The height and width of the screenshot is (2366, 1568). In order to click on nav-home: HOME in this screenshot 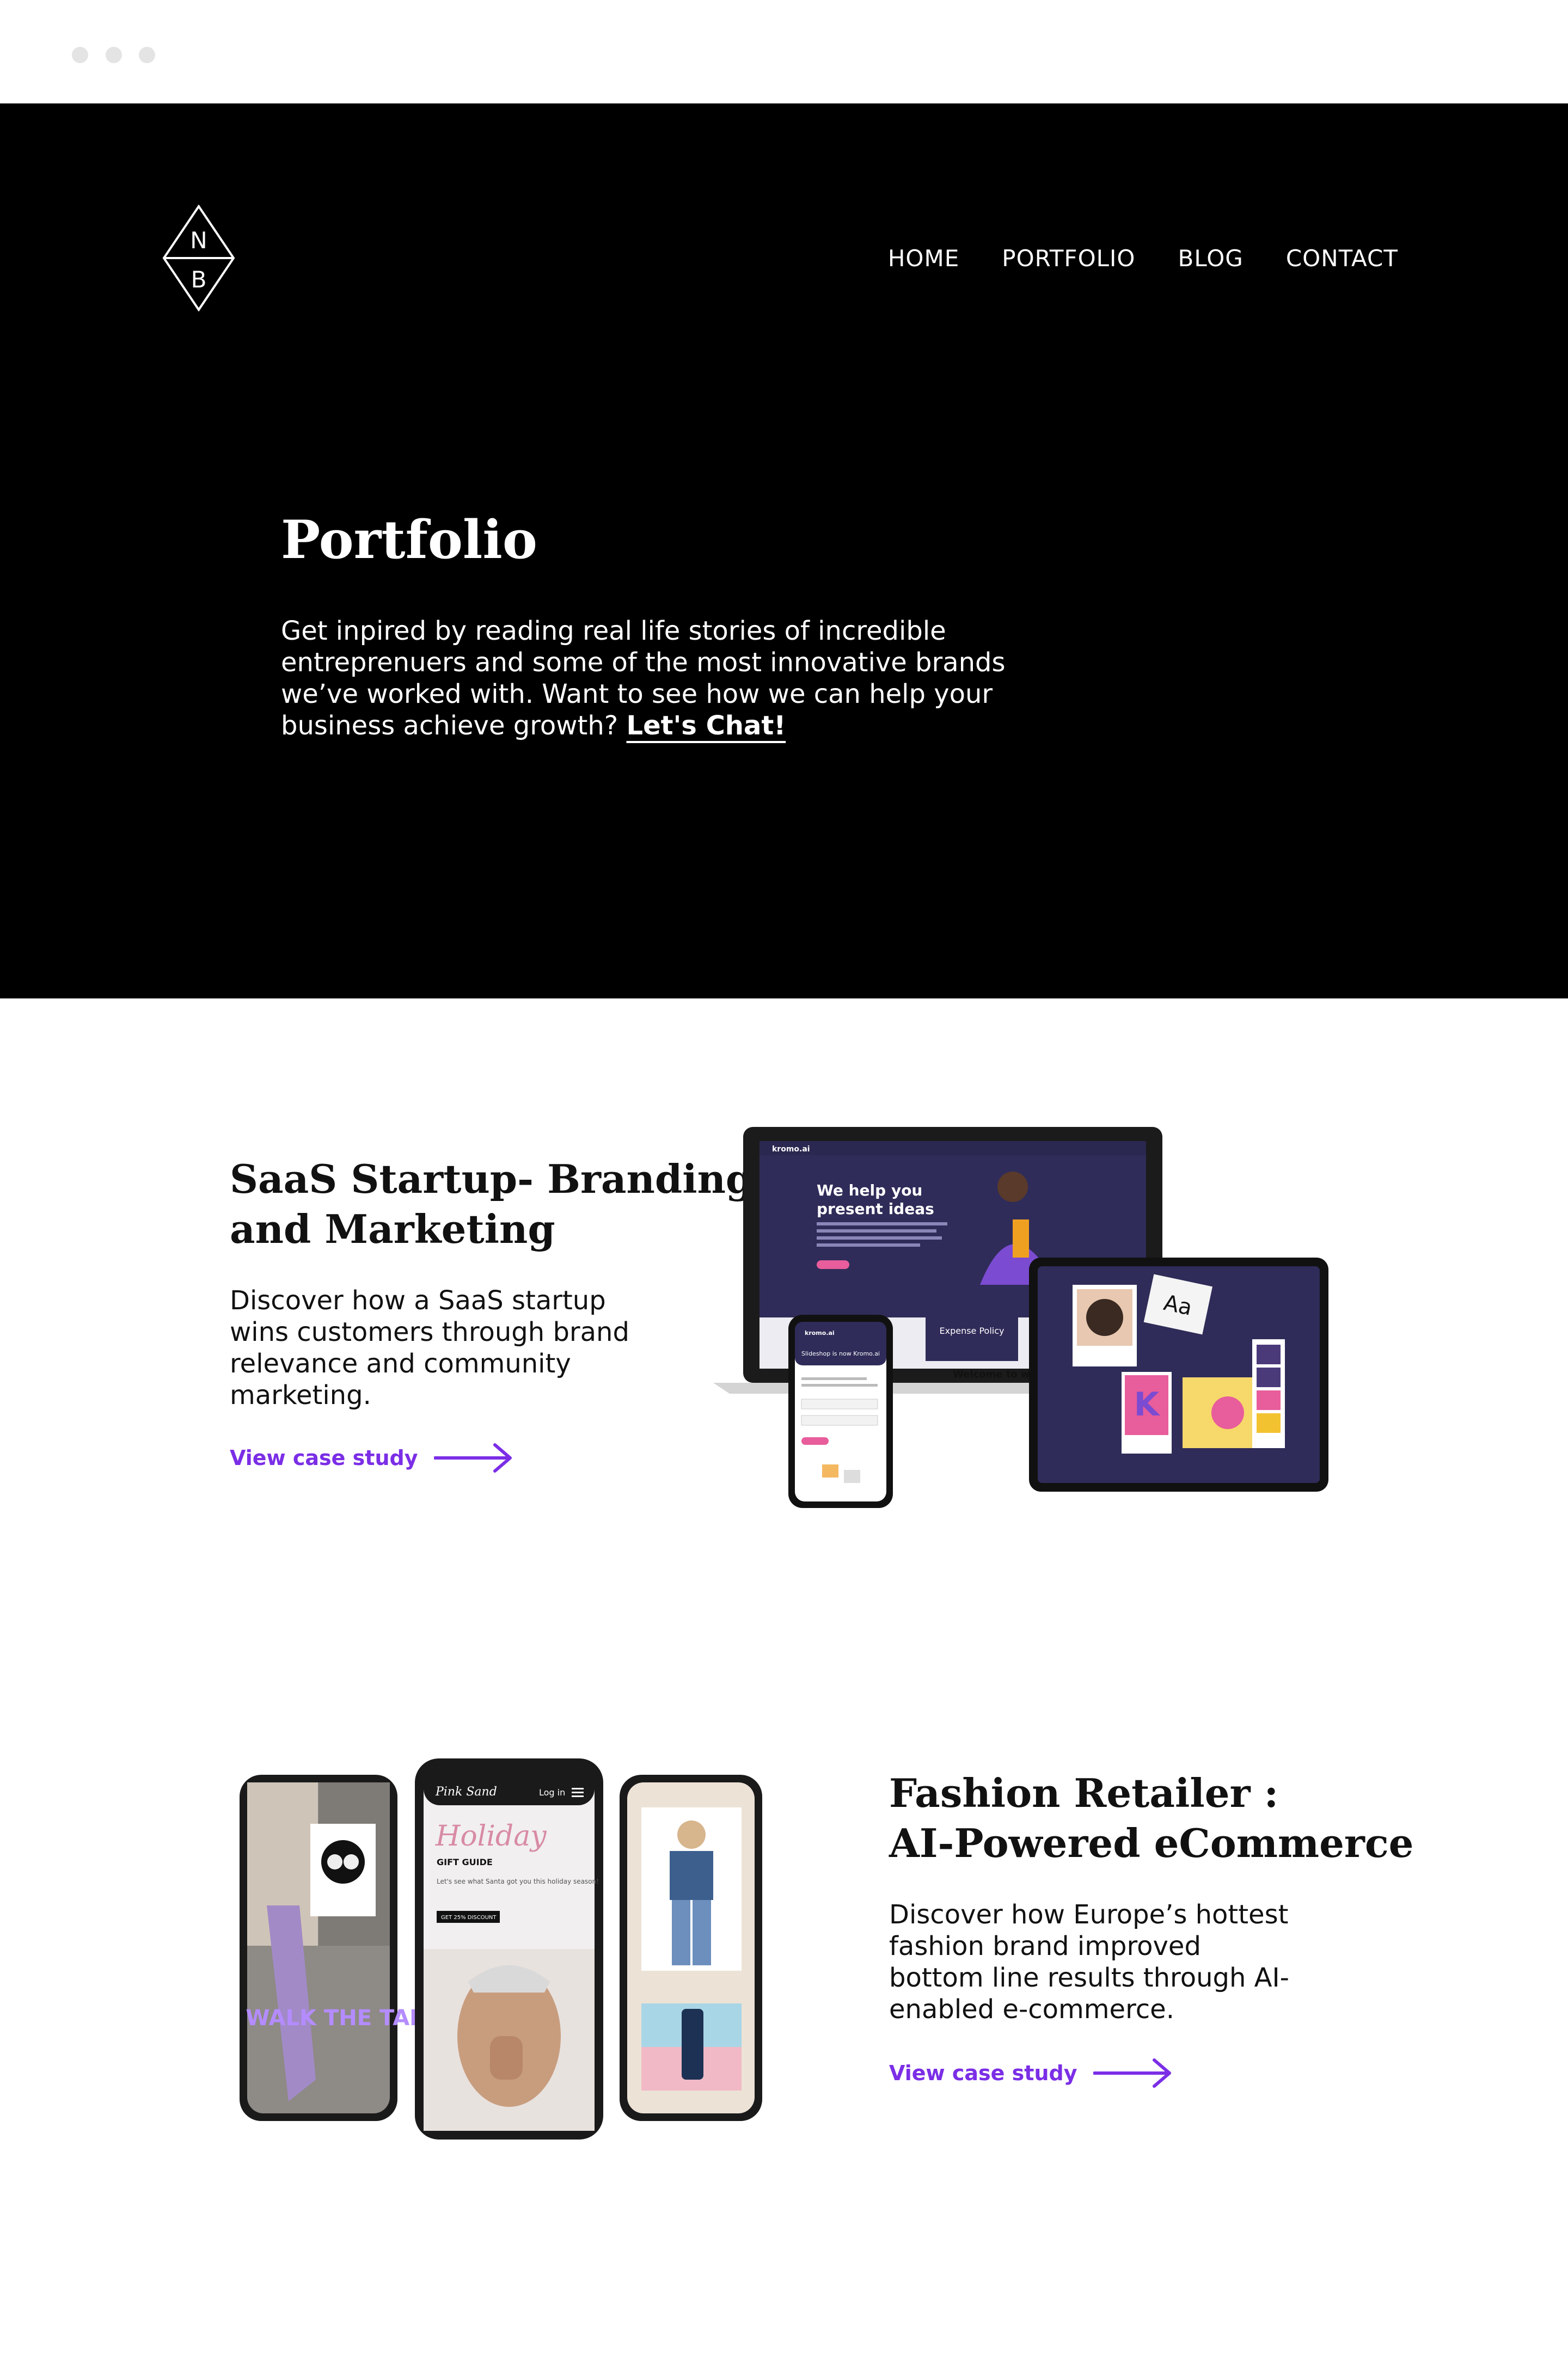, I will do `click(923, 258)`.